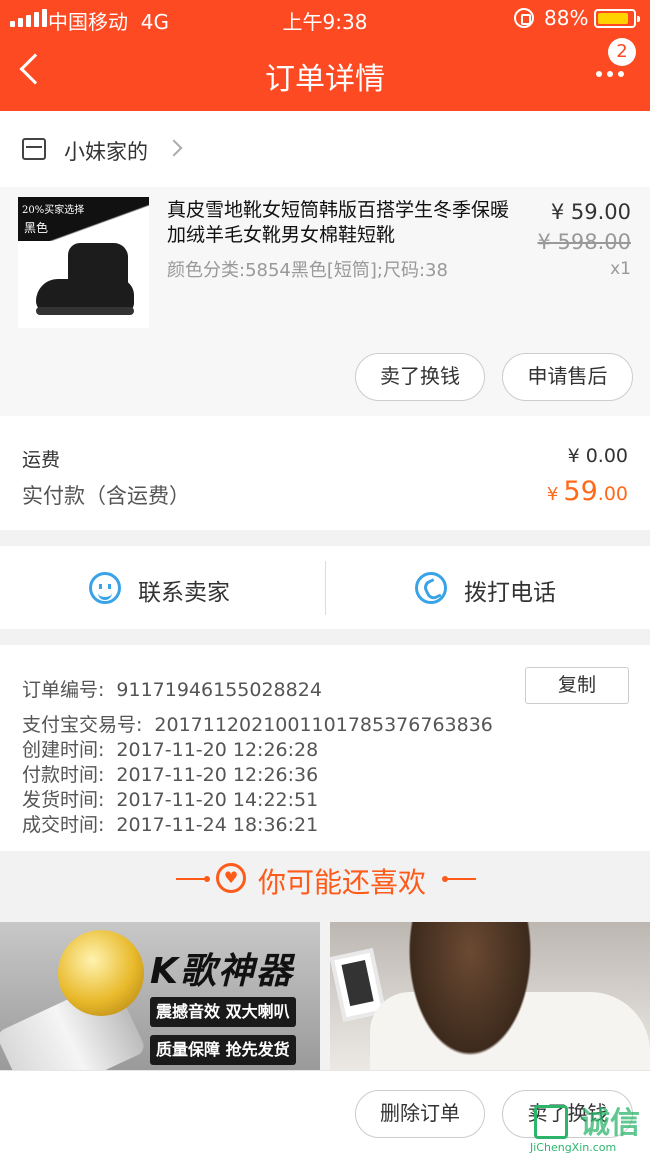 This screenshot has height=1156, width=650. What do you see at coordinates (170, 775) in the screenshot?
I see `paid-time-row: 付款时间: 2017-11-20 12:26:36` at bounding box center [170, 775].